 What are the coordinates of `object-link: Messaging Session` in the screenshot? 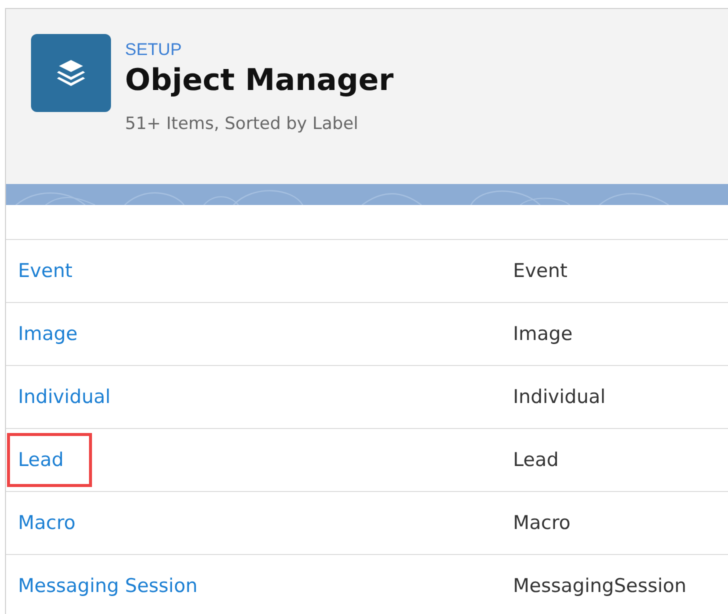 It's located at (108, 586).